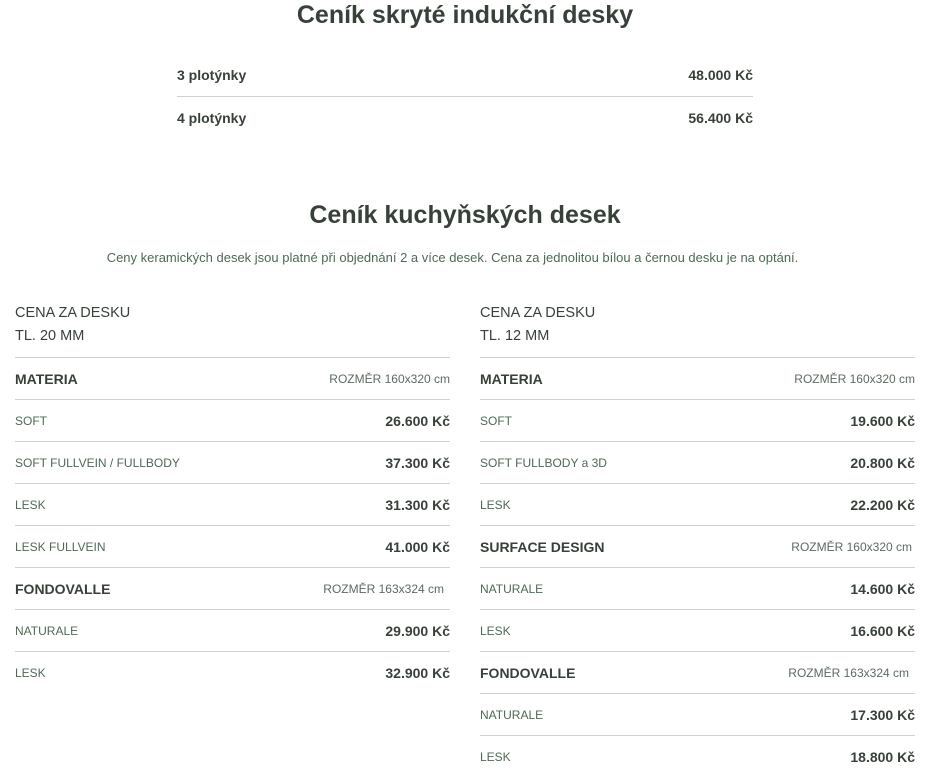 The height and width of the screenshot is (777, 930). Describe the element at coordinates (417, 546) in the screenshot. I see `item-price: 41.000 Kč` at that location.